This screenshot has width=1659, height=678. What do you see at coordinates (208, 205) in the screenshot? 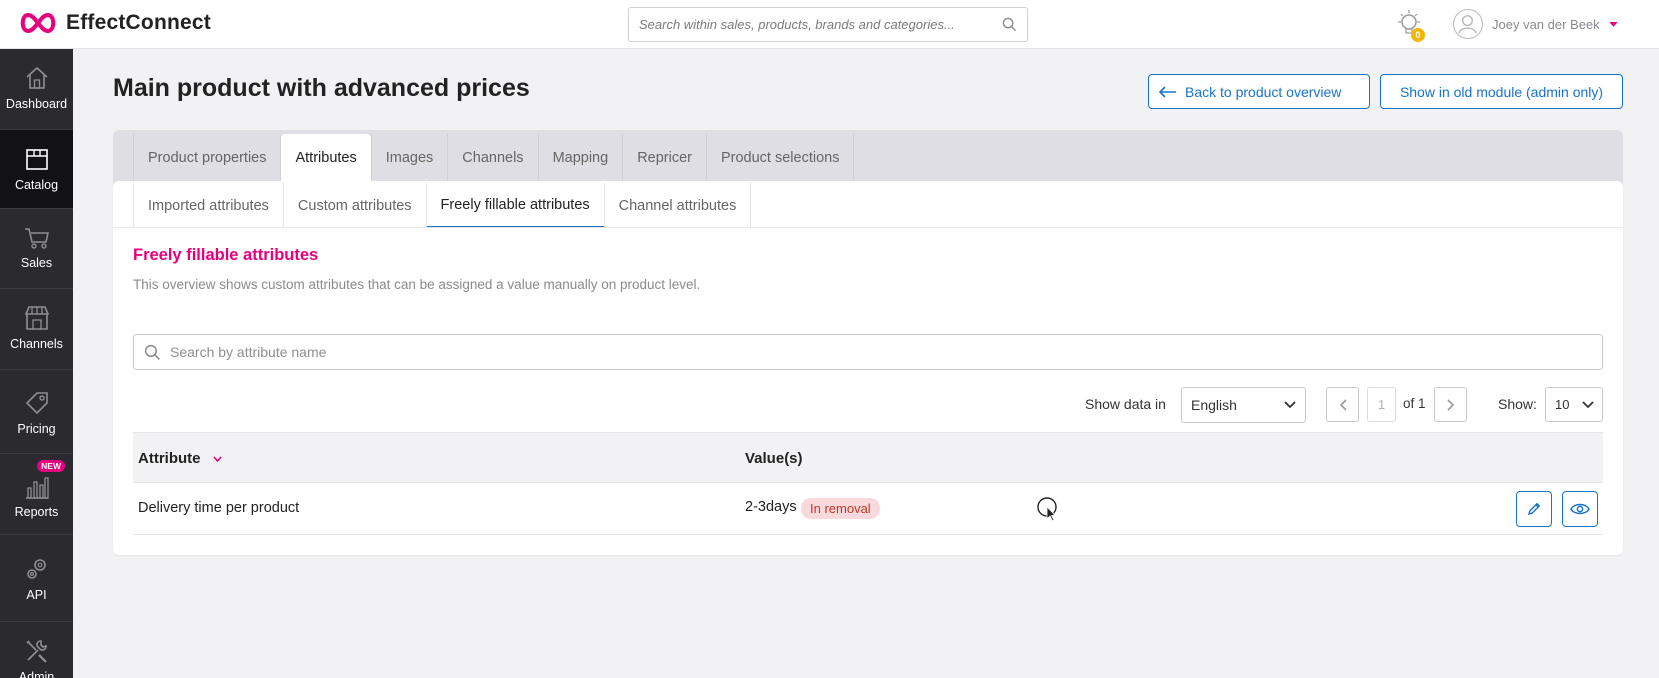
I see `tab-imported-attributes: Imported attributes` at bounding box center [208, 205].